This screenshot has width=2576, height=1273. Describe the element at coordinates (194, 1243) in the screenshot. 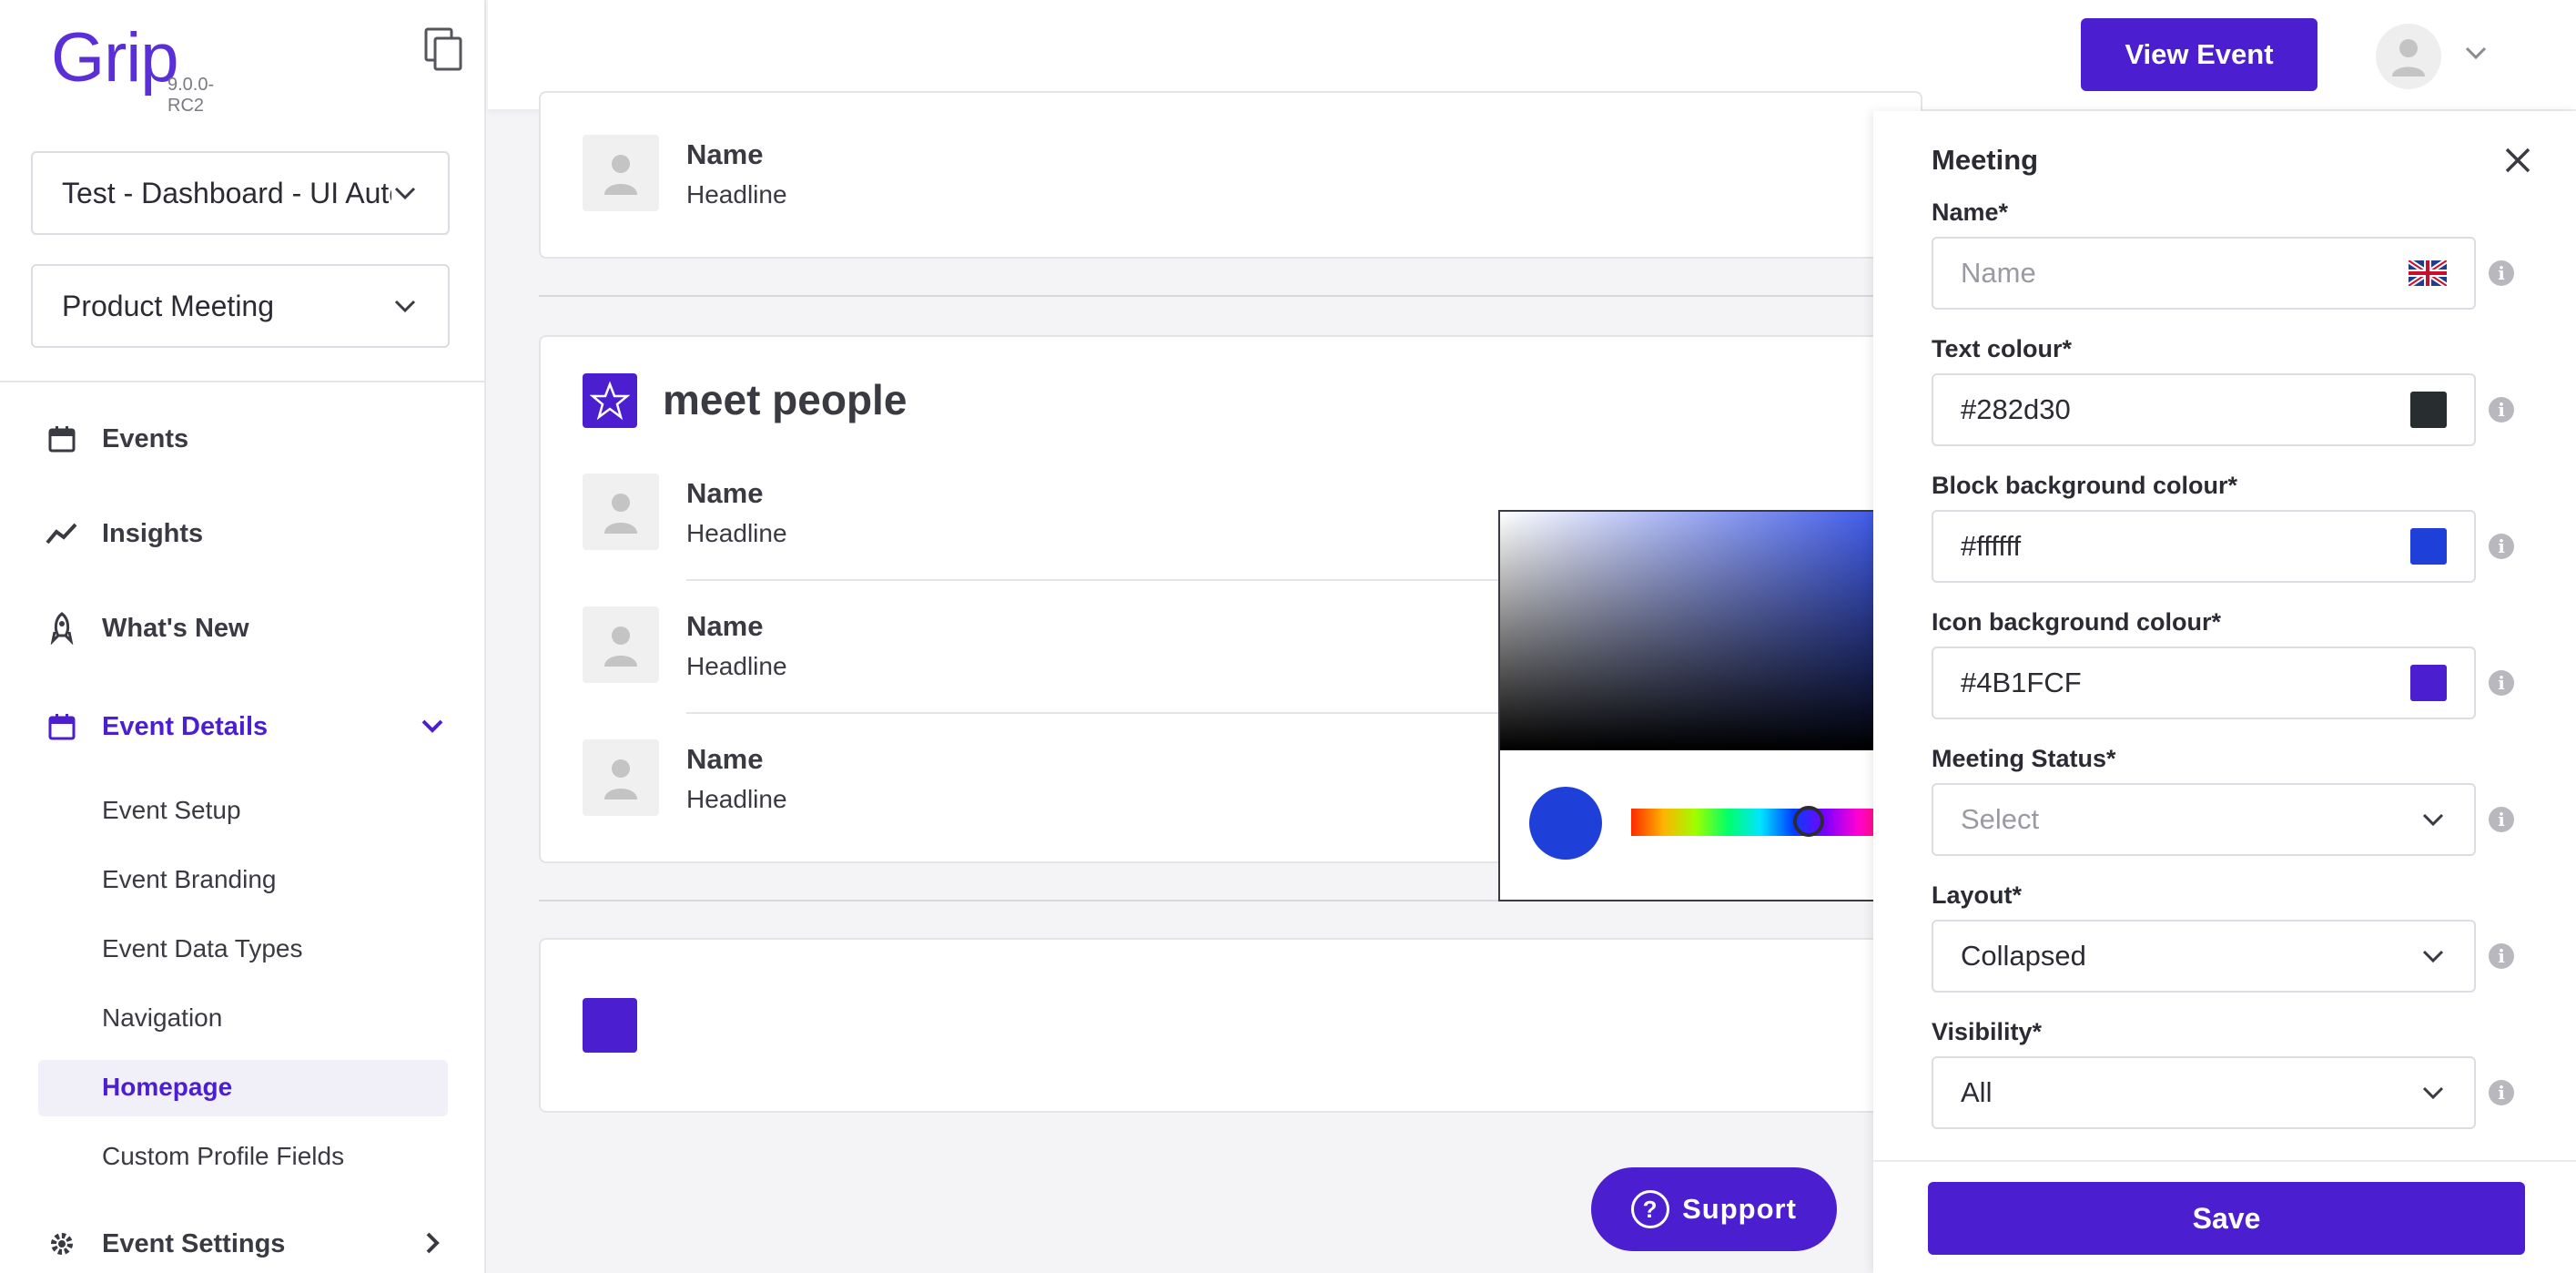

I see `nav-event-settings-label: Event Settings` at that location.